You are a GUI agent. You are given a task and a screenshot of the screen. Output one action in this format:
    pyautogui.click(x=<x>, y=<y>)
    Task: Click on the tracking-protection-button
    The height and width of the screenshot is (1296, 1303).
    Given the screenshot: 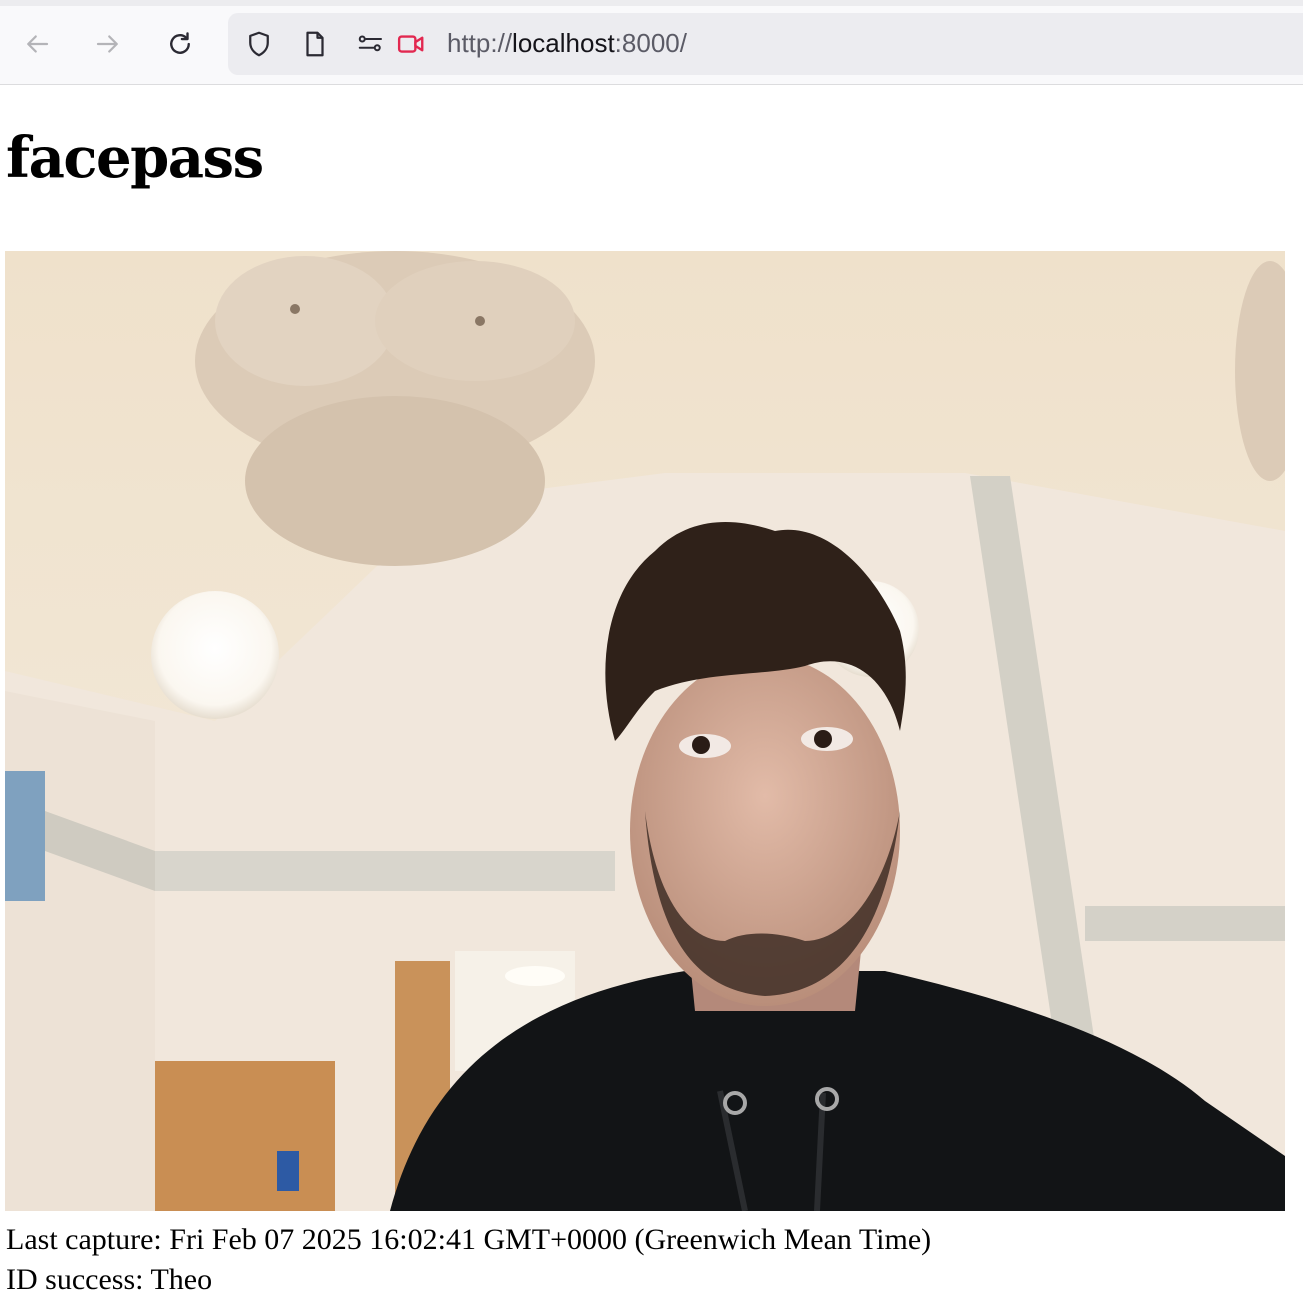 What is the action you would take?
    pyautogui.click(x=259, y=44)
    